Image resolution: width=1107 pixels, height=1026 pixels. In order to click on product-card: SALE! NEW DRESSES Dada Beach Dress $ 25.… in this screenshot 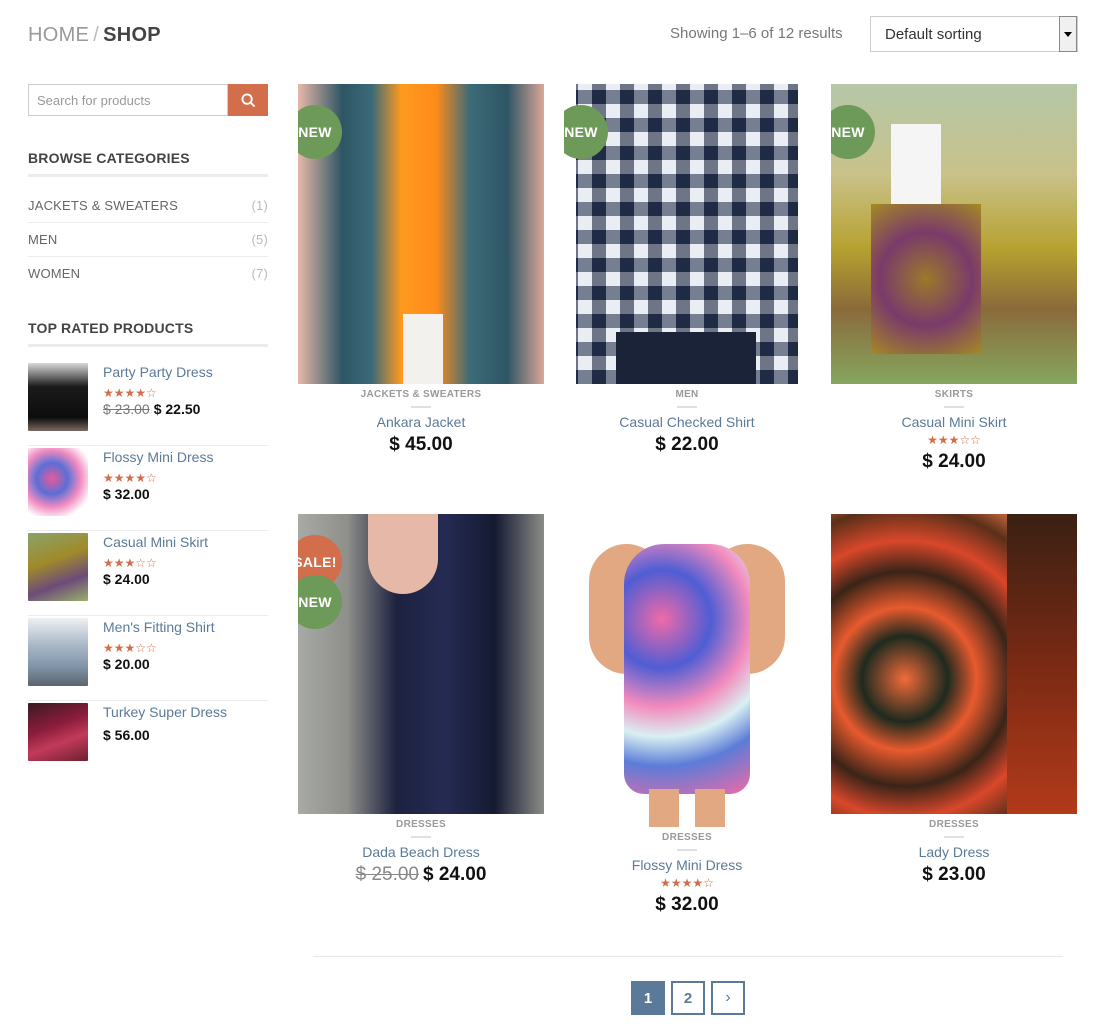, I will do `click(421, 700)`.